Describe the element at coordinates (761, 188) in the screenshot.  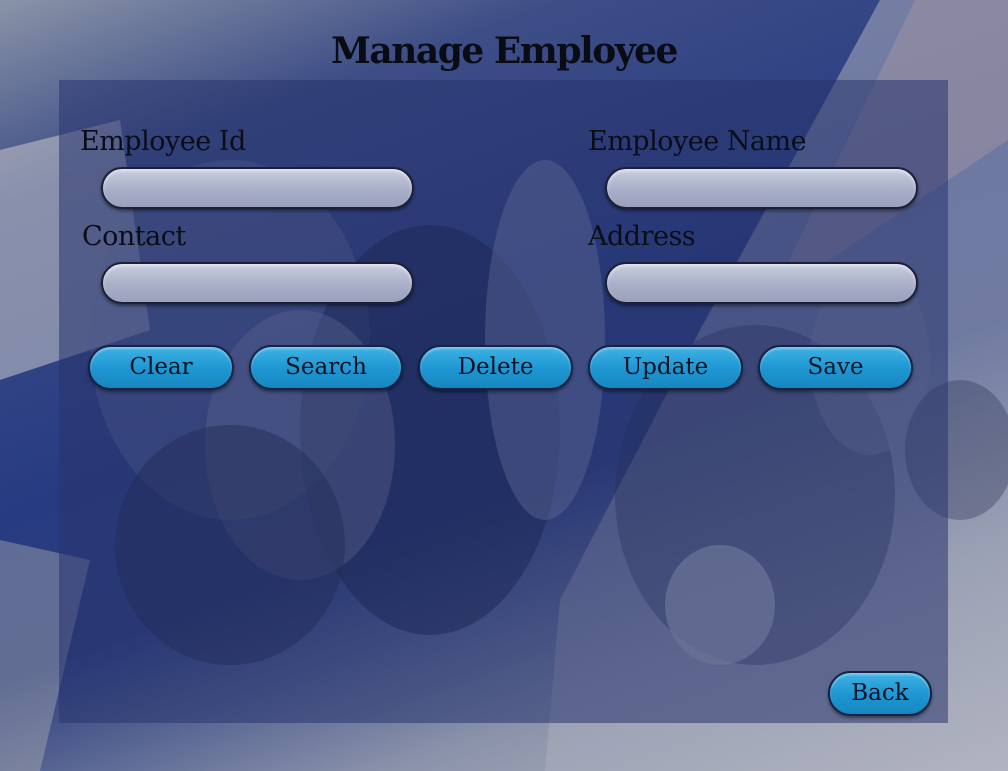
I see `employee-name-input` at that location.